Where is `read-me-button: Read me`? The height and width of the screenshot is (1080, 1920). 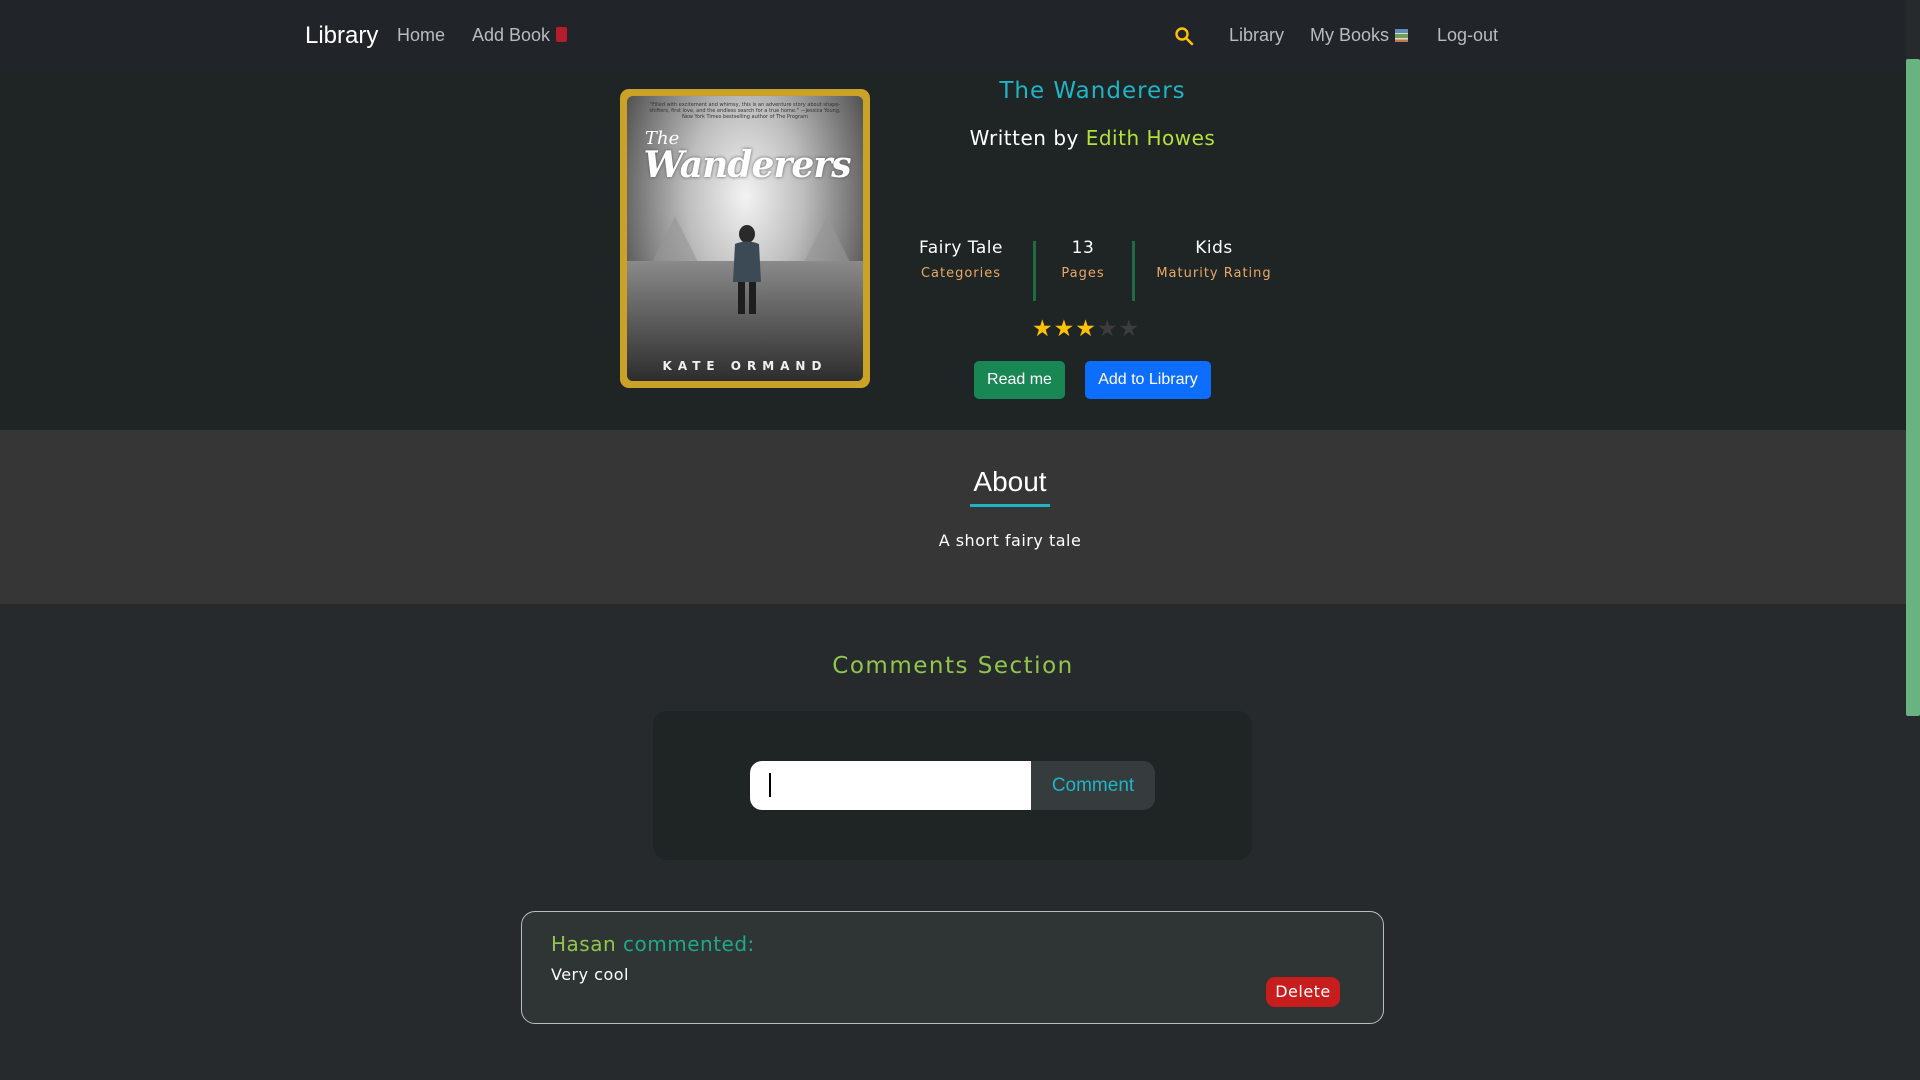
read-me-button: Read me is located at coordinates (1019, 380).